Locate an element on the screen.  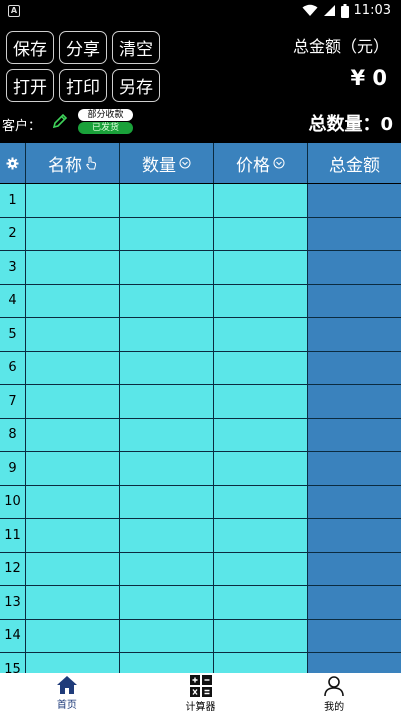
table-row: 13 is located at coordinates (200, 603).